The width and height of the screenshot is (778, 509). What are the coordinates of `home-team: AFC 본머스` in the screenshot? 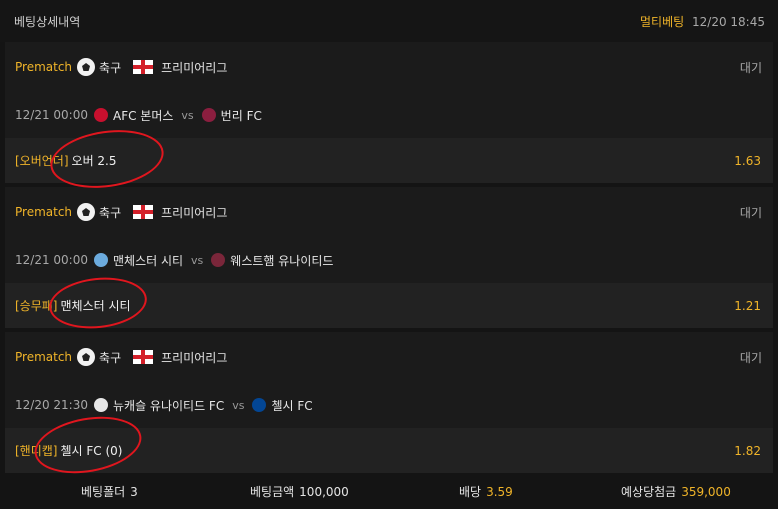 It's located at (143, 115).